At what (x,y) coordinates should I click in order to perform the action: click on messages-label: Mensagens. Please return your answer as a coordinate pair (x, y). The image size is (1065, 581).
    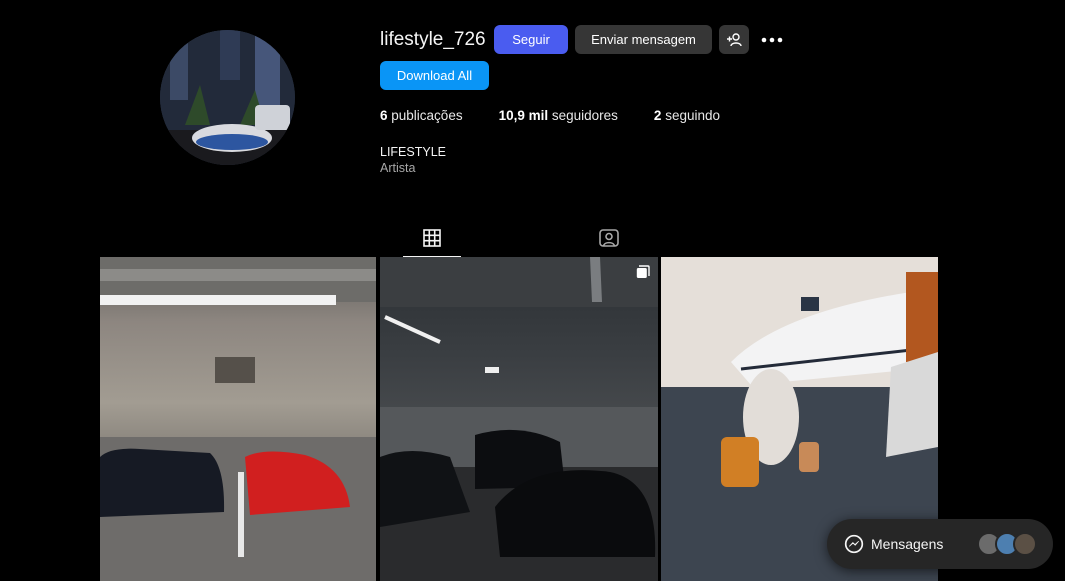
    Looking at the image, I should click on (907, 544).